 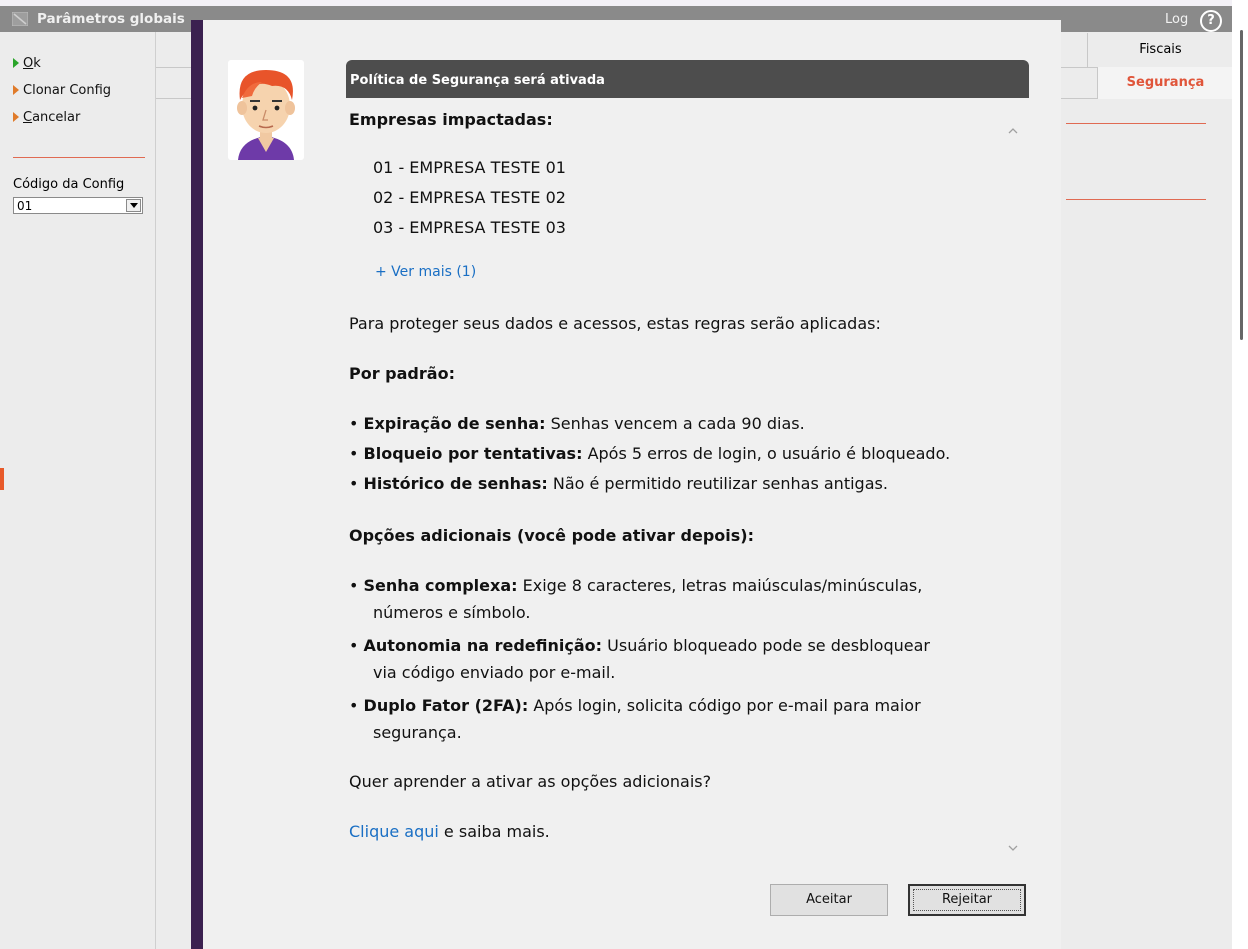 I want to click on accept-button: Aceitar, so click(x=829, y=900).